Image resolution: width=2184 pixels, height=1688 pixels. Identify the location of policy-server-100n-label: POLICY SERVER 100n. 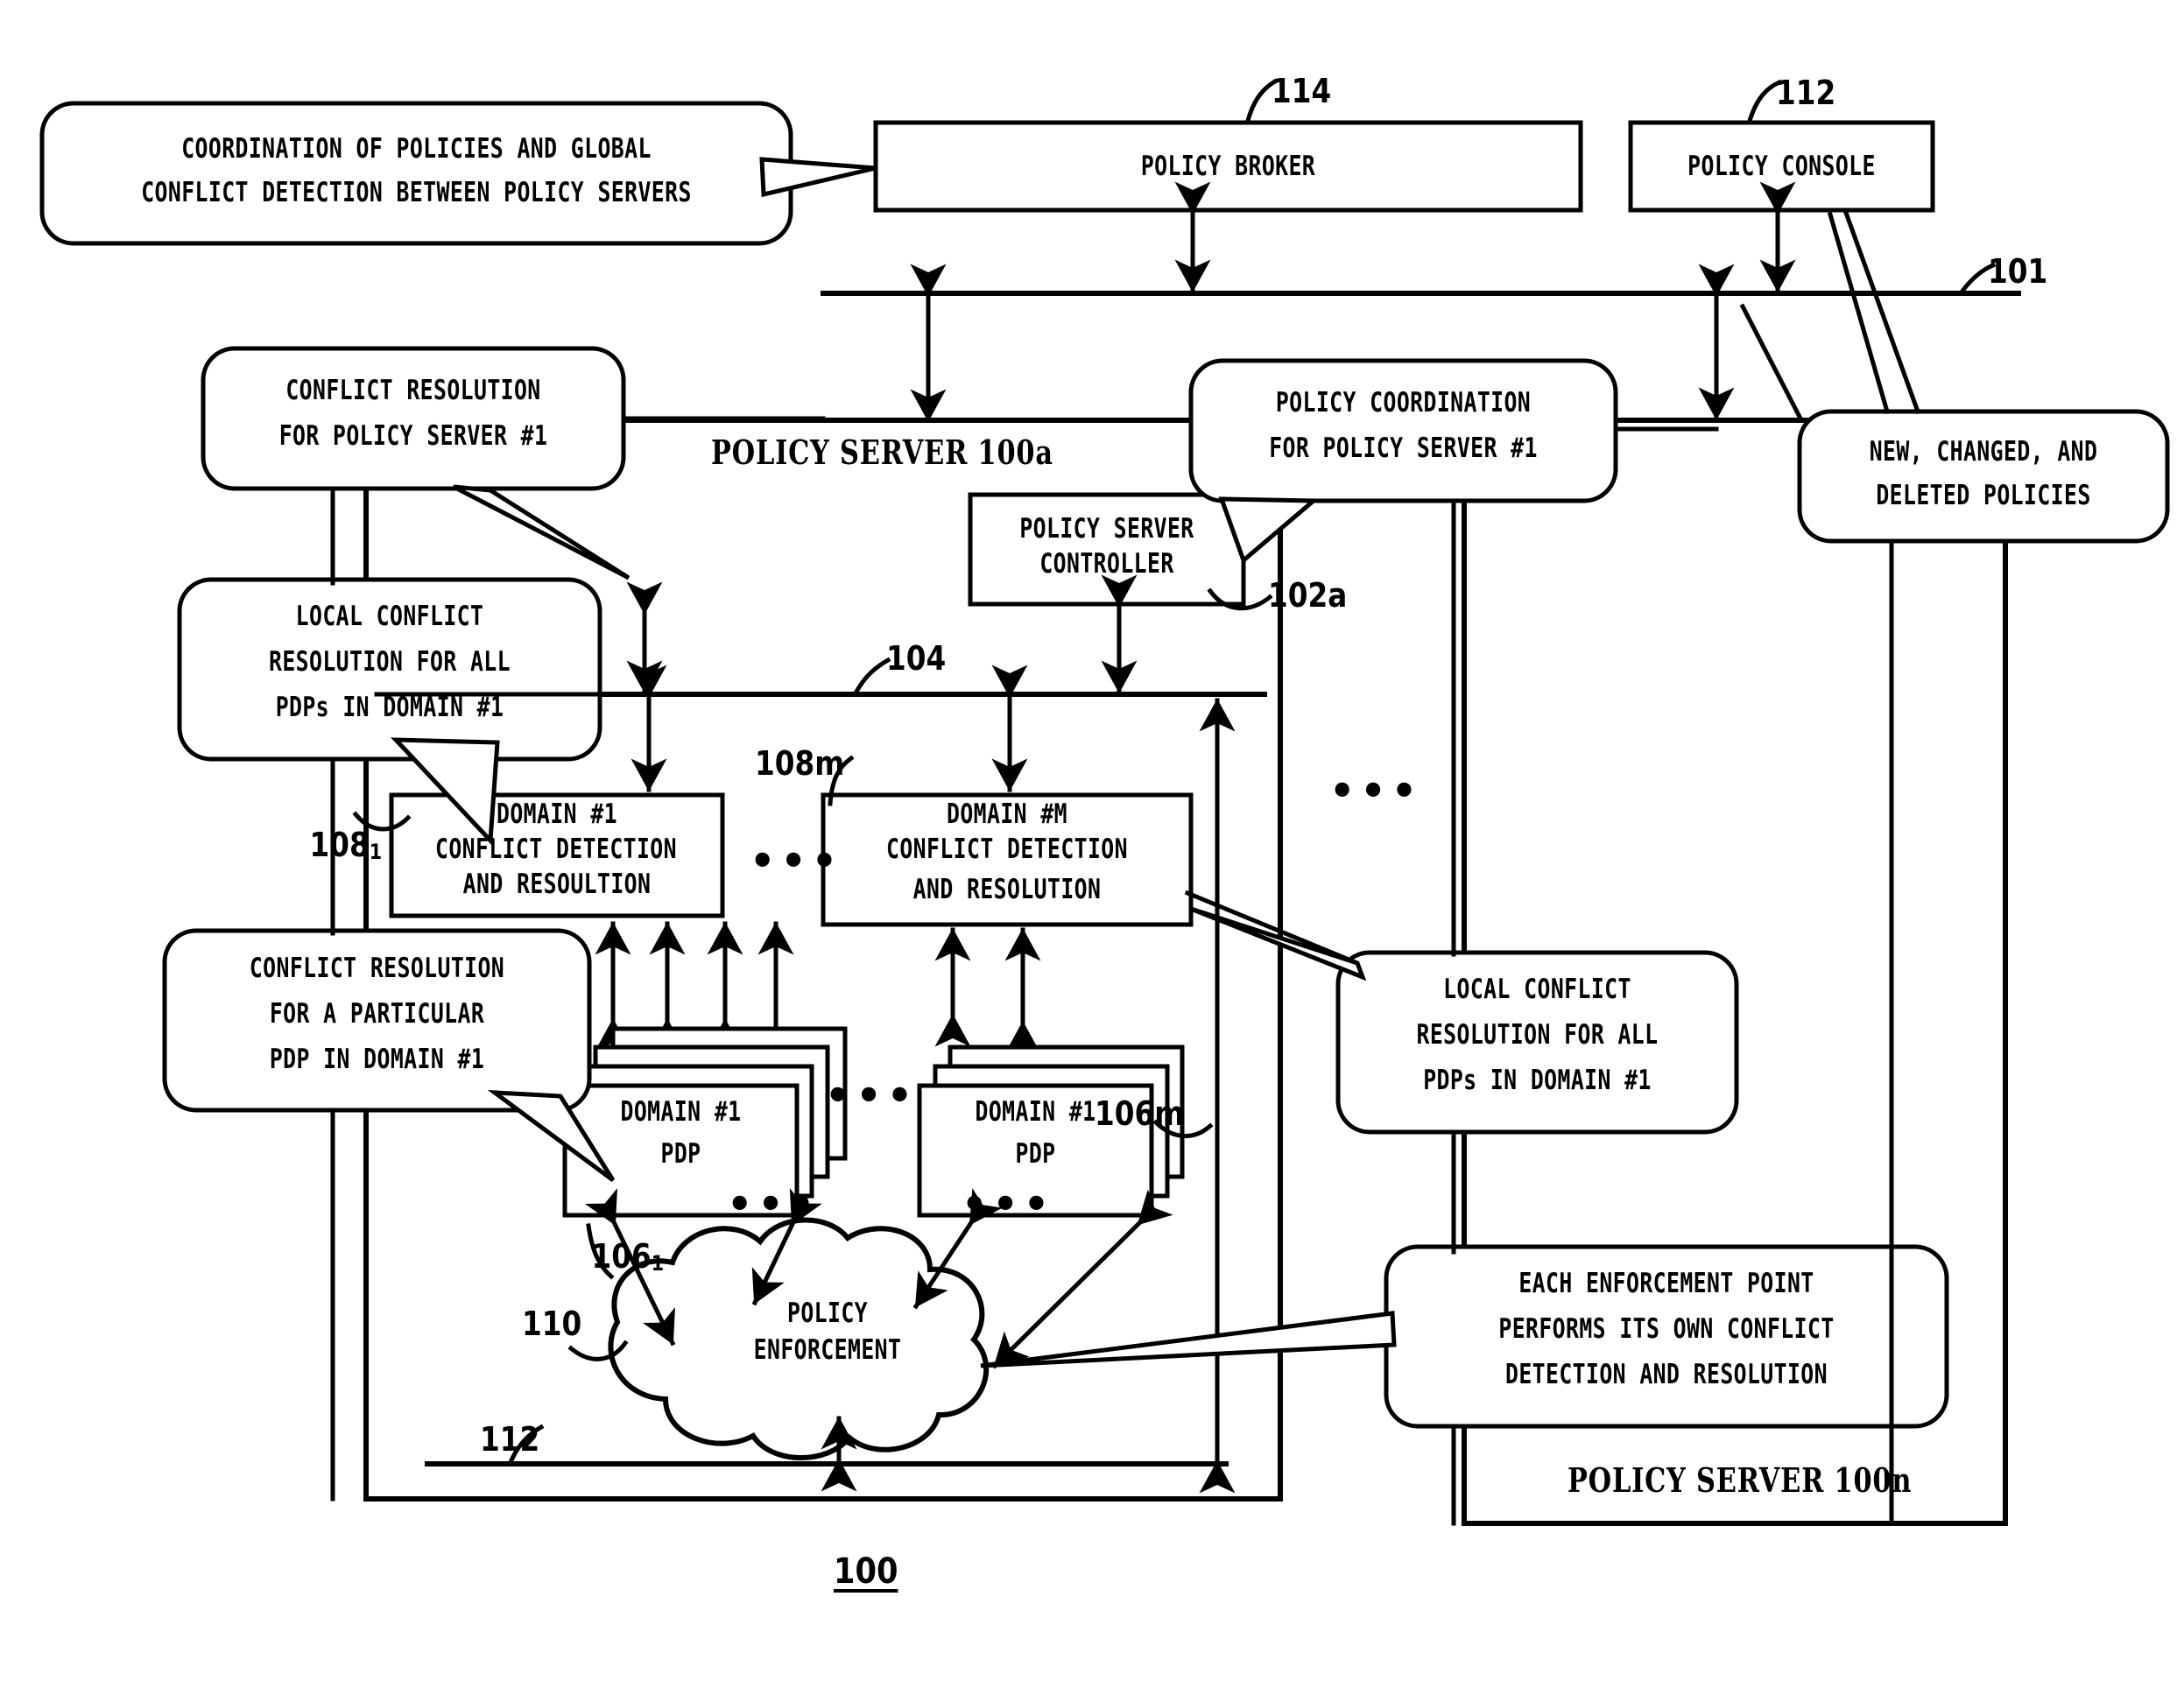
(1740, 1480).